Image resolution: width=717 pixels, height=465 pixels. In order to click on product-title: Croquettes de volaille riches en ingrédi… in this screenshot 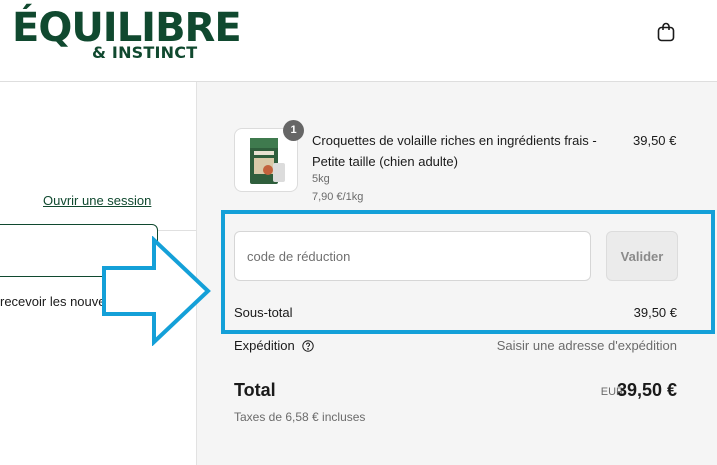, I will do `click(454, 151)`.